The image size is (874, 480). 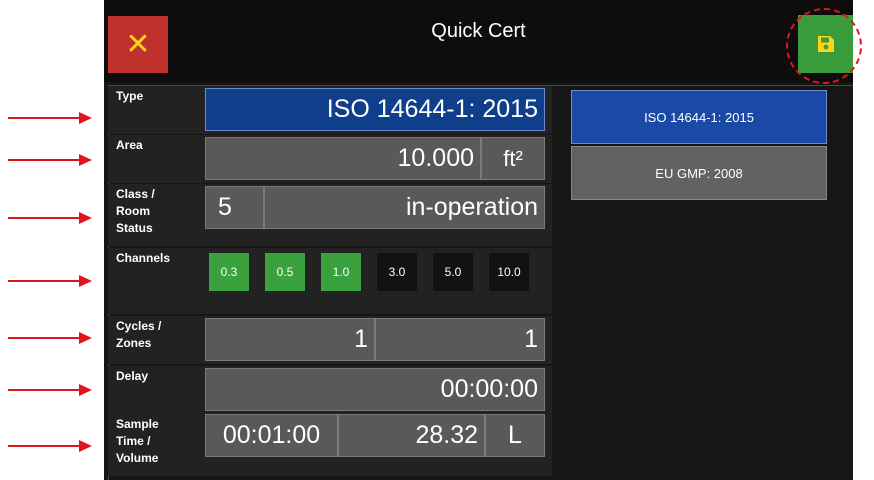 I want to click on delay-label: Delay, so click(x=132, y=376).